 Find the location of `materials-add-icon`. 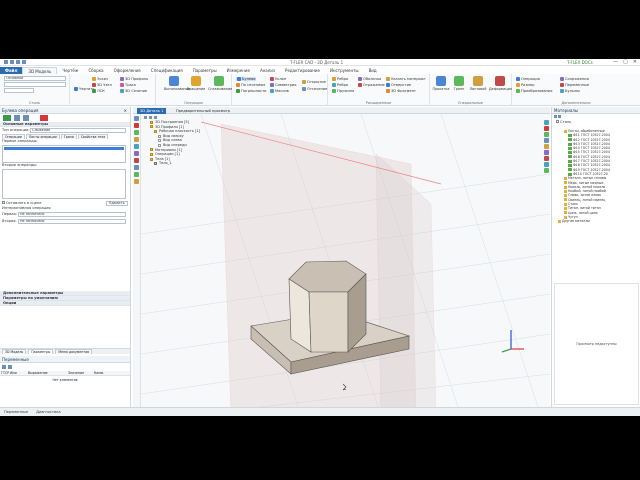

materials-add-icon is located at coordinates (555, 116).